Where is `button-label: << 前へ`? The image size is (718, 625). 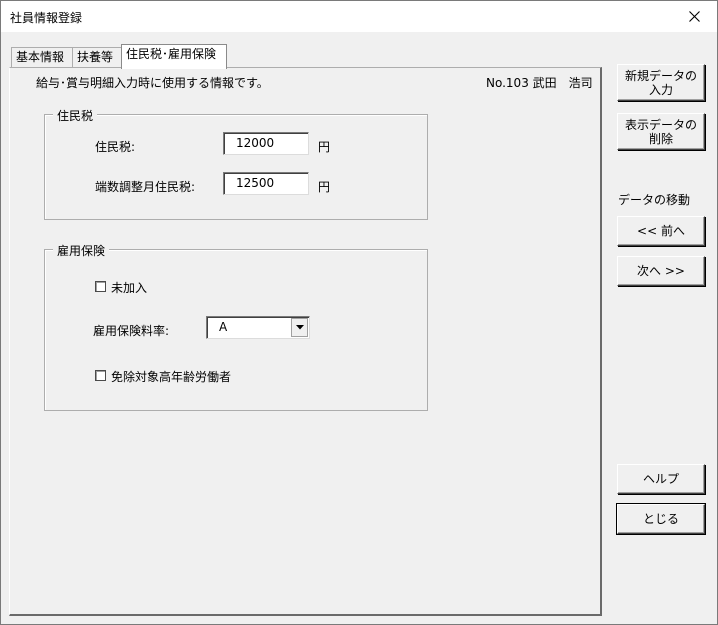
button-label: << 前へ is located at coordinates (661, 231).